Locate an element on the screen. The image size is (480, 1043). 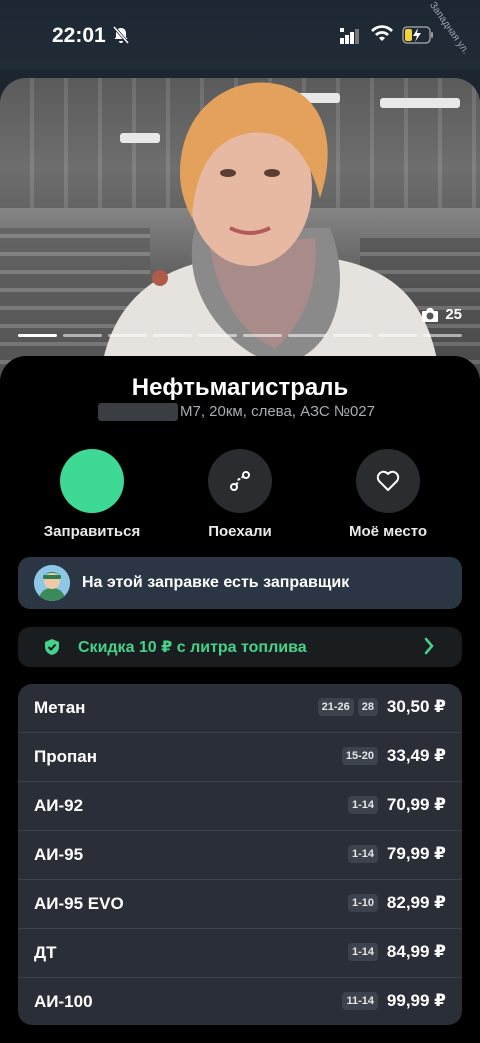
fuel-name: АИ-95 EVO is located at coordinates (79, 903).